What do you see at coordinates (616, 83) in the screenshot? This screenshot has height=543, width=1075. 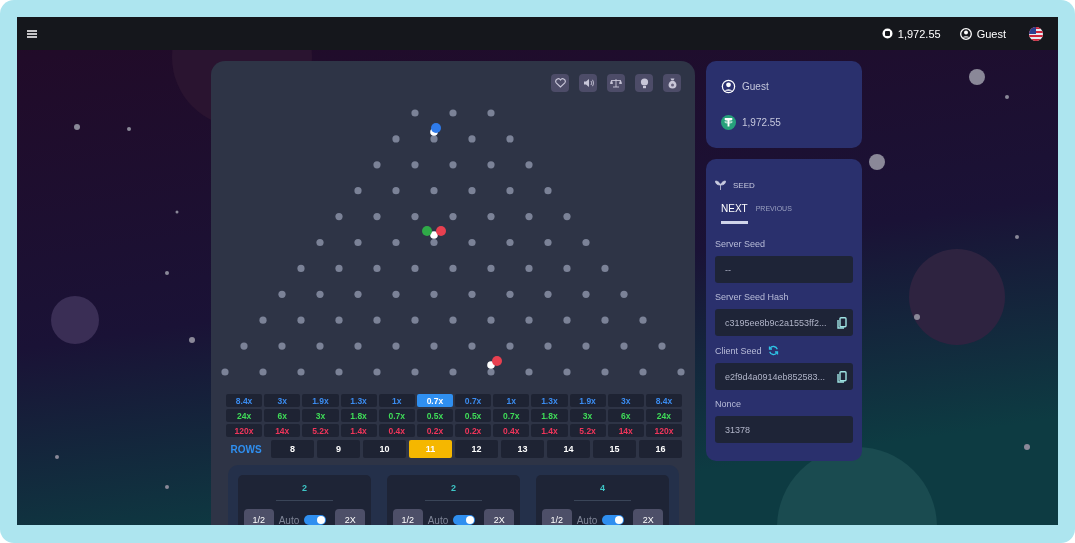 I see `scales-icon` at bounding box center [616, 83].